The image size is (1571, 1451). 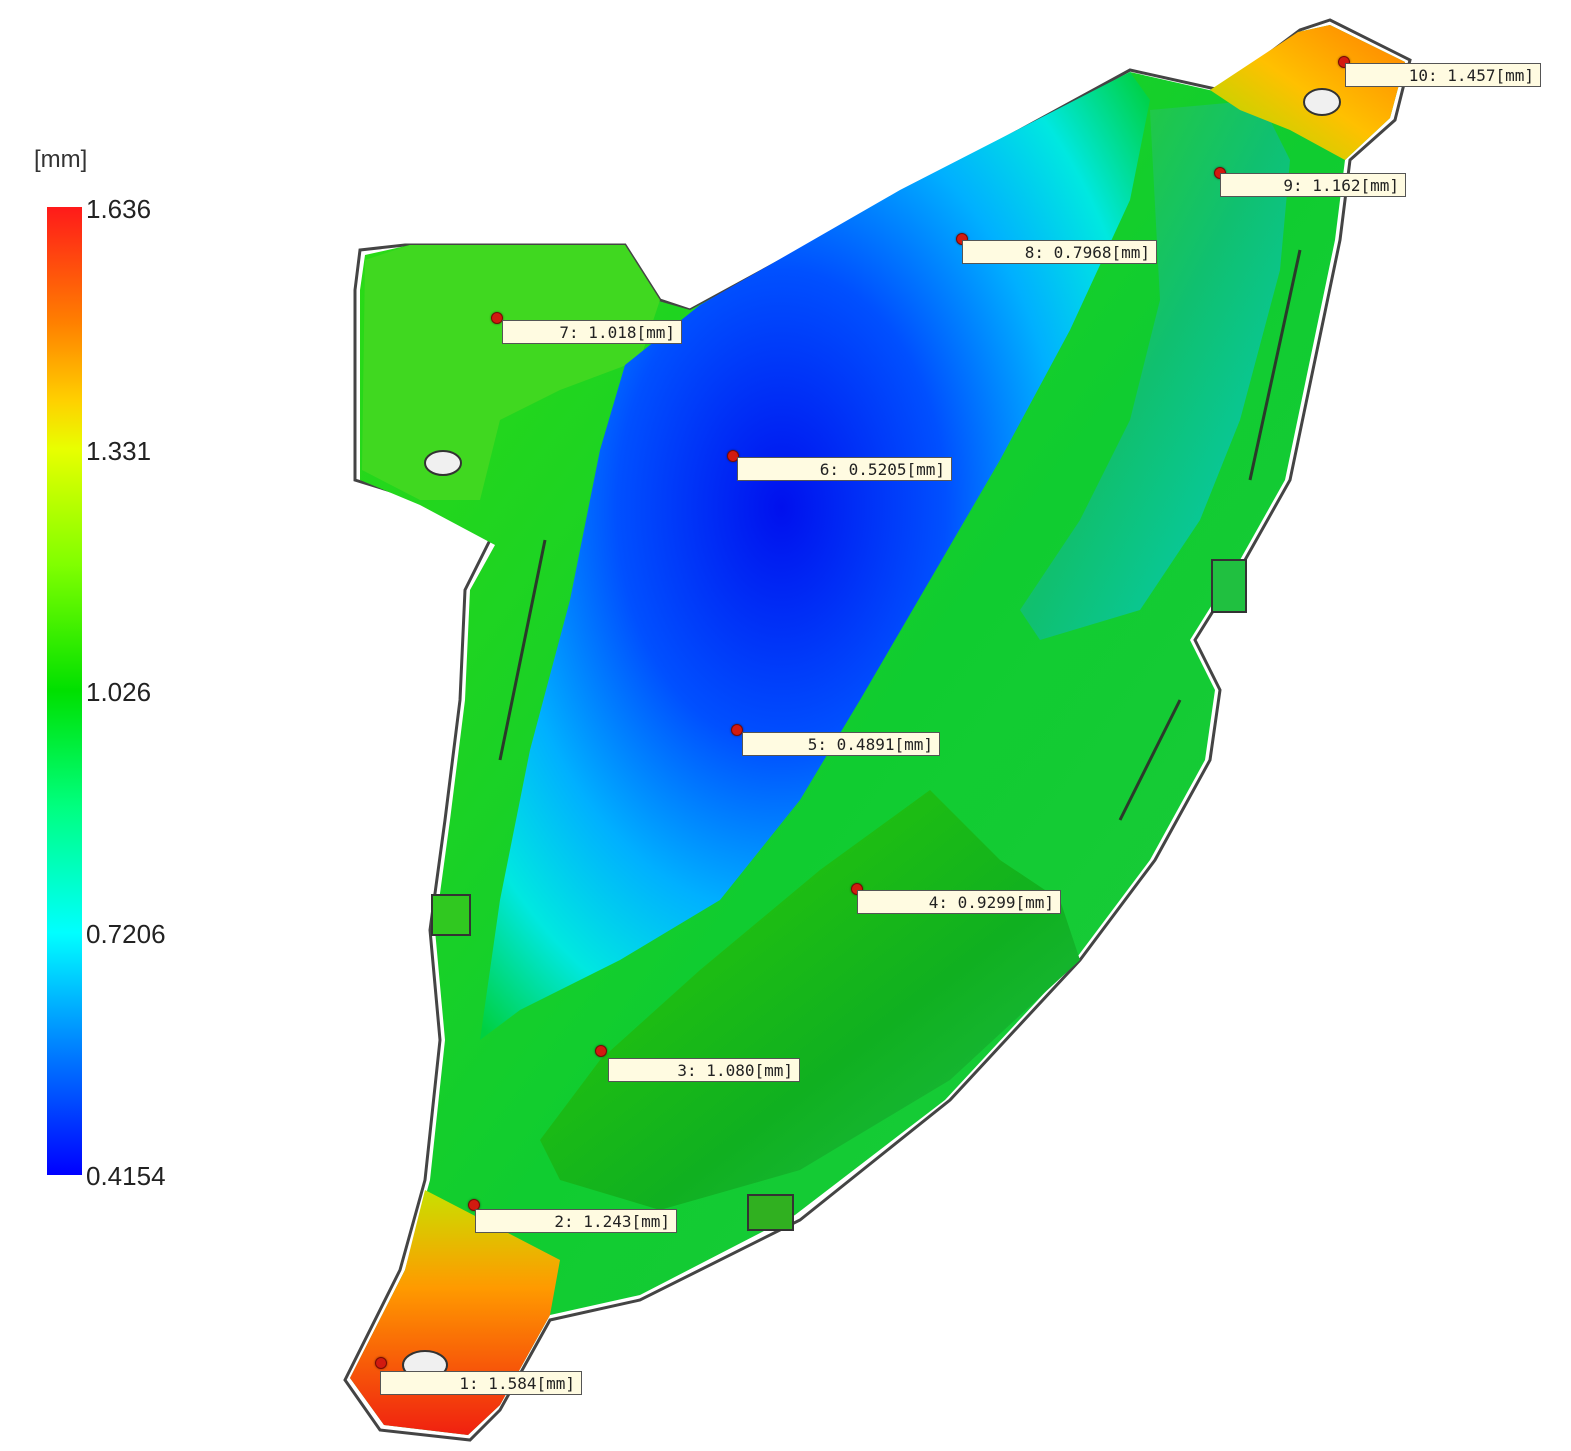 I want to click on probe-10-label: 10: 1.457[mm], so click(x=1443, y=75).